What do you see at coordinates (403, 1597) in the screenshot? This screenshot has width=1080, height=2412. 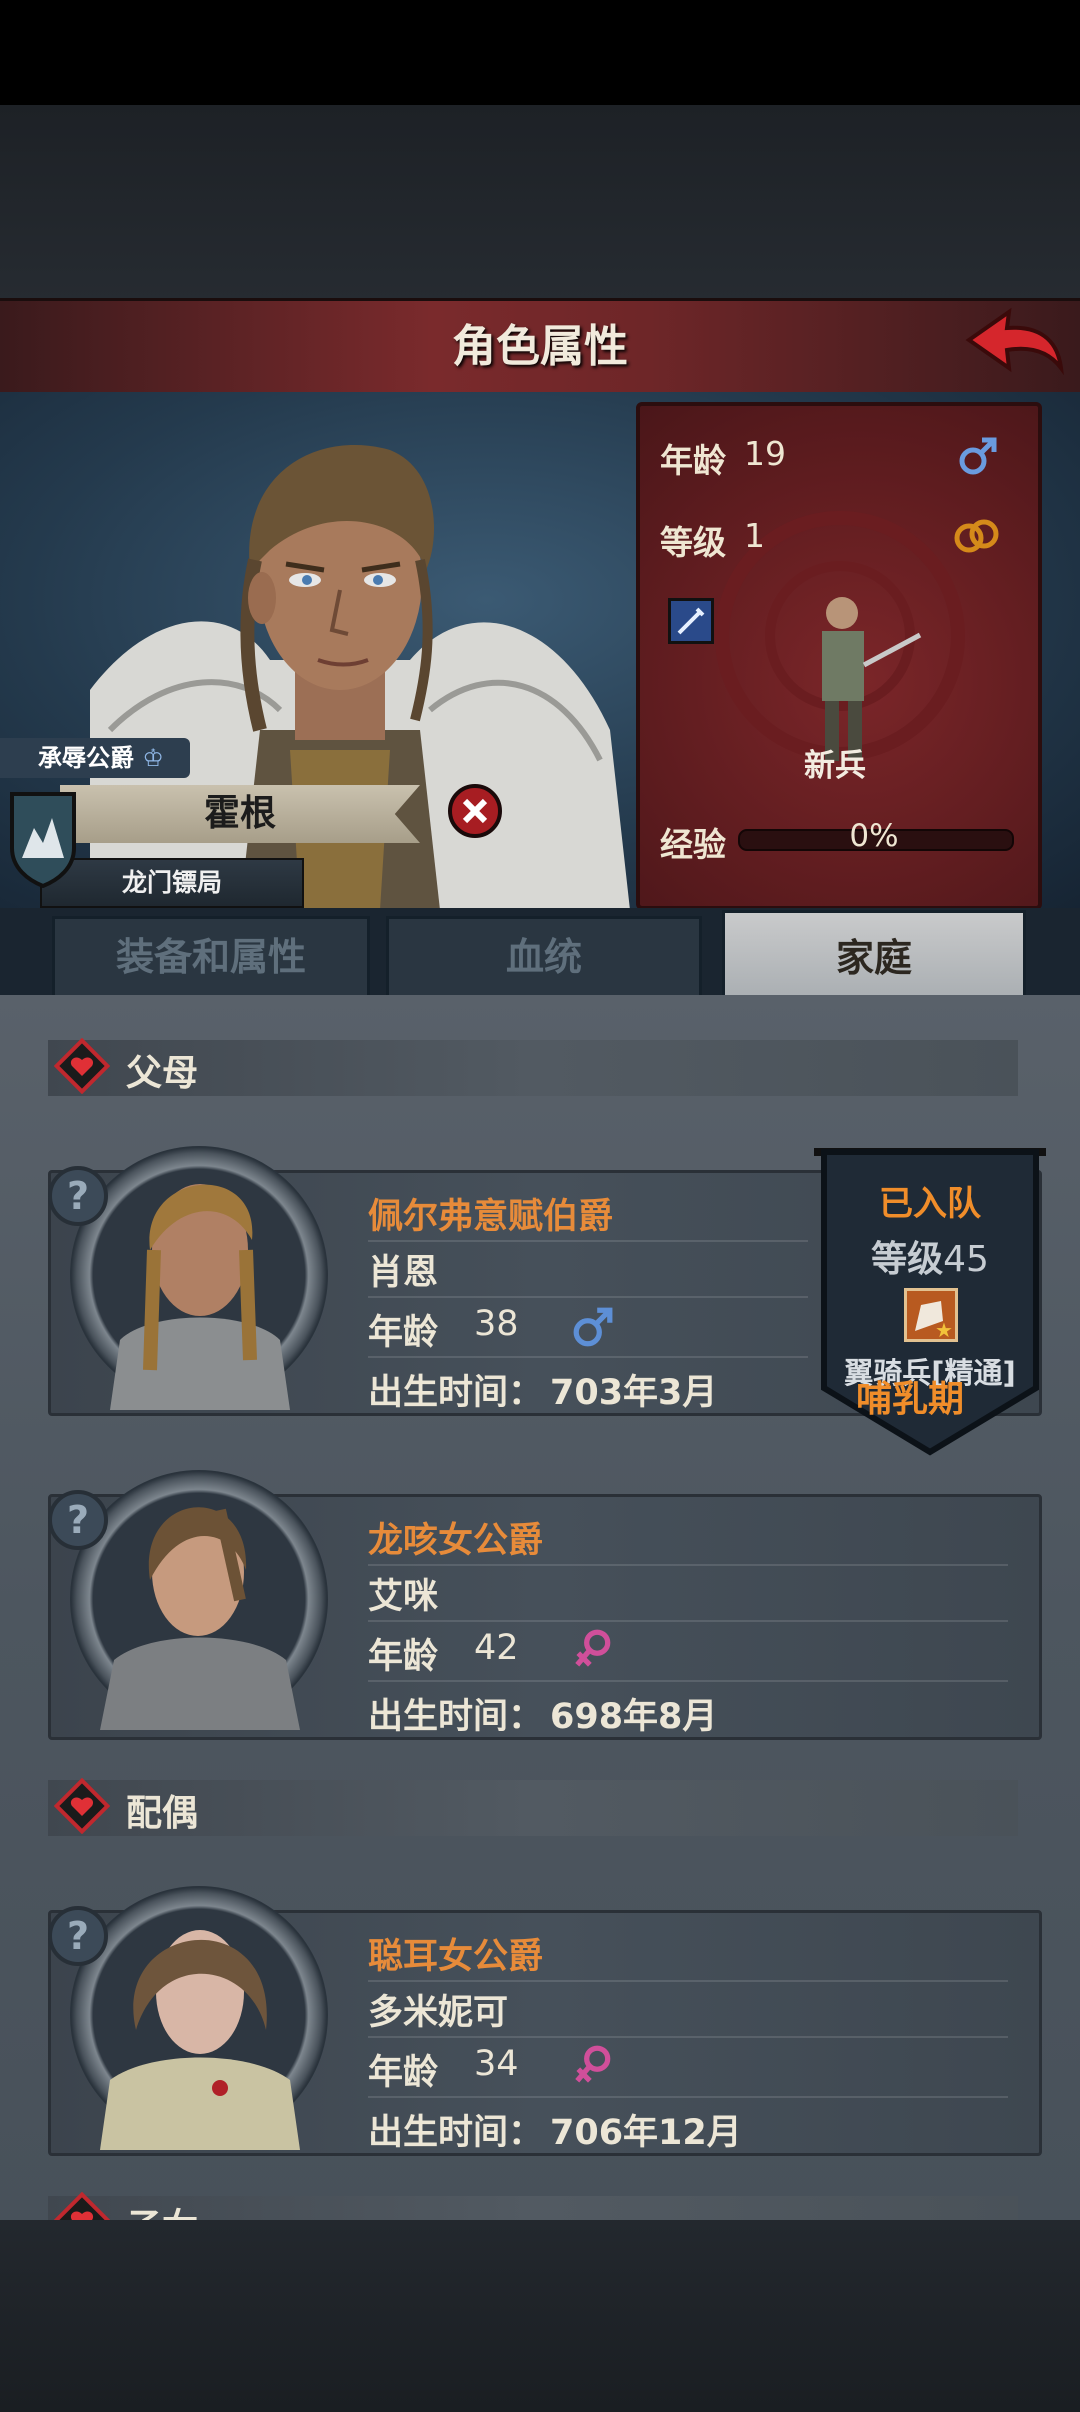 I see `family-name: 艾咪` at bounding box center [403, 1597].